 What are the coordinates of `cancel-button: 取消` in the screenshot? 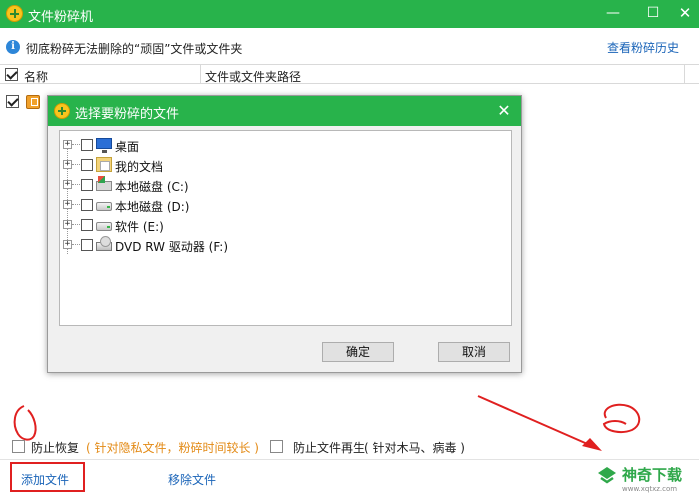 It's located at (474, 352).